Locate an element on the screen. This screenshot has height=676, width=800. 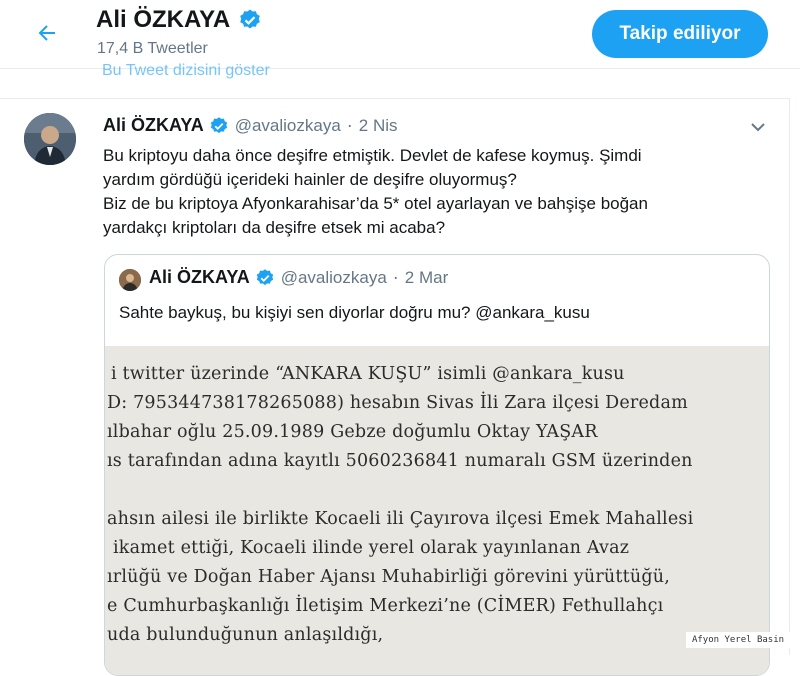
quoted-date: 2 Mar is located at coordinates (426, 278).